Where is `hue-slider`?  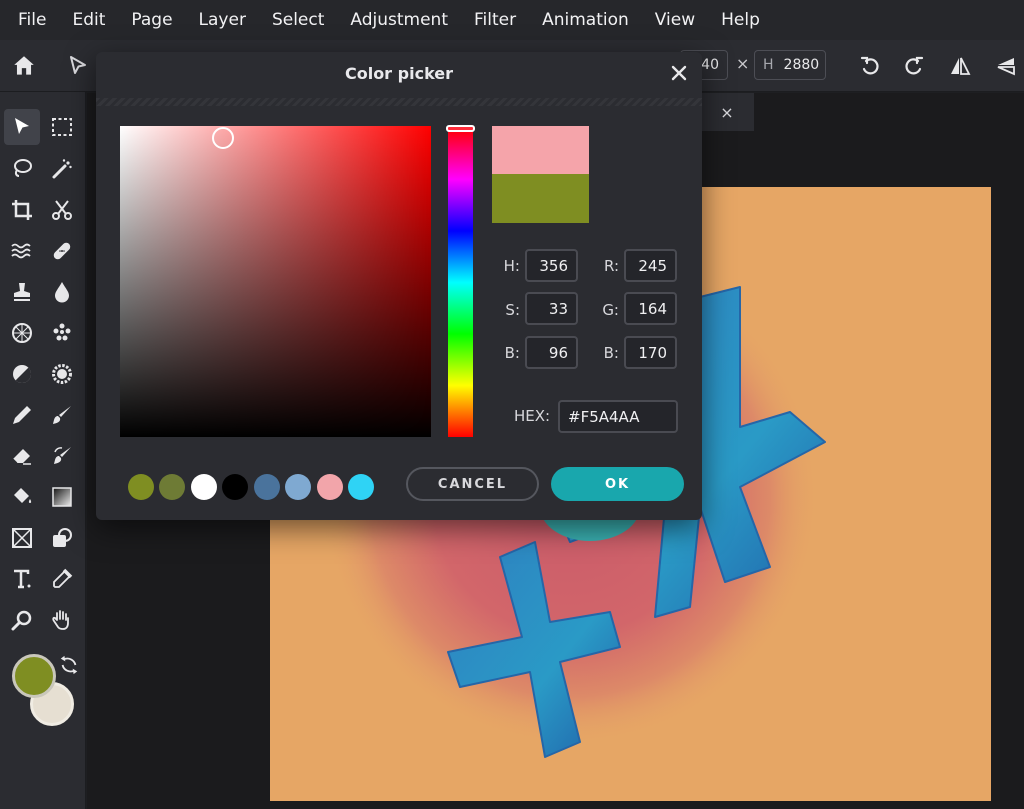 hue-slider is located at coordinates (460, 282).